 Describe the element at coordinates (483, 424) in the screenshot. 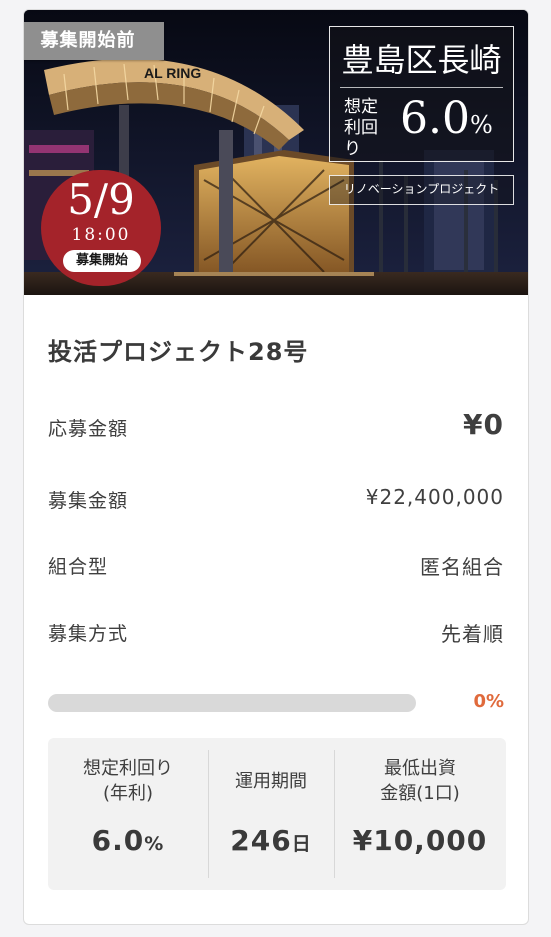

I see `applied-amount-value: ¥0` at that location.